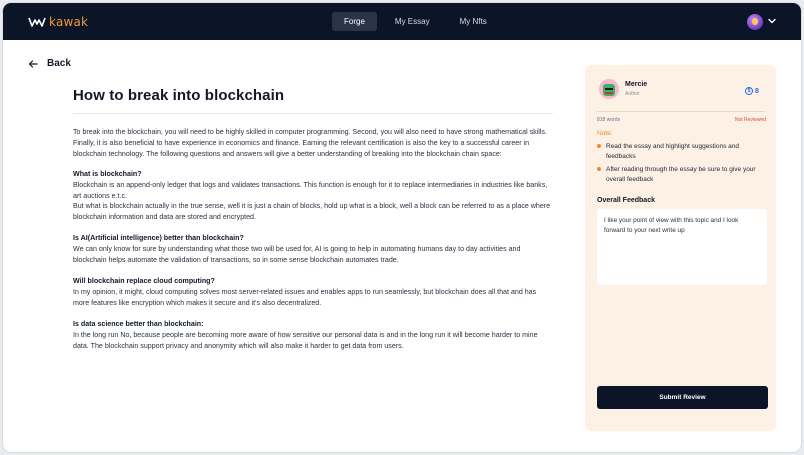 The width and height of the screenshot is (804, 455). What do you see at coordinates (412, 21) in the screenshot?
I see `tab-my-essay: My Essay` at bounding box center [412, 21].